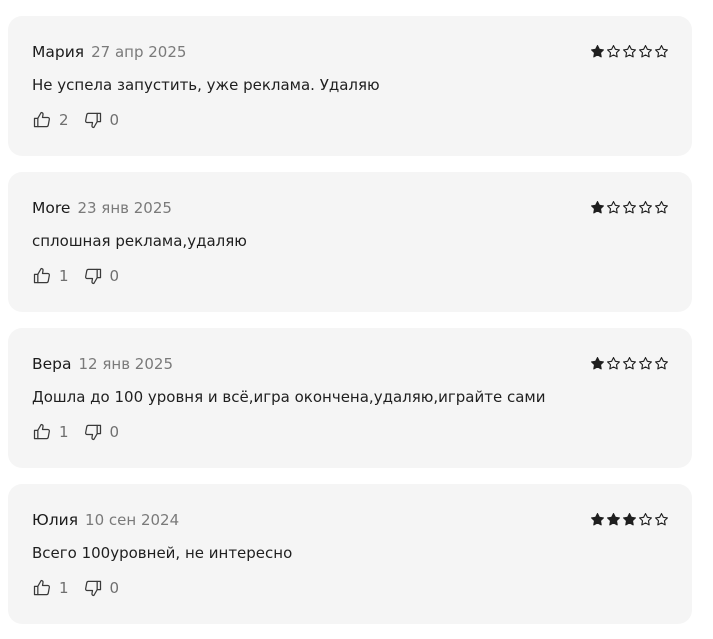 The image size is (713, 639). I want to click on review-date: 10 сен 2024, so click(132, 520).